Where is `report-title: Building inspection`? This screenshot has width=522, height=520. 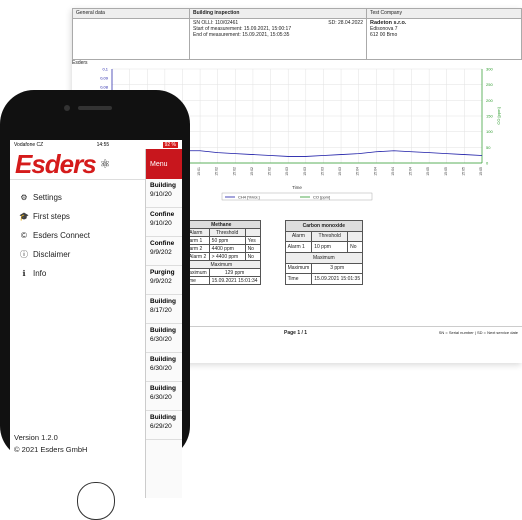 report-title: Building inspection is located at coordinates (278, 13).